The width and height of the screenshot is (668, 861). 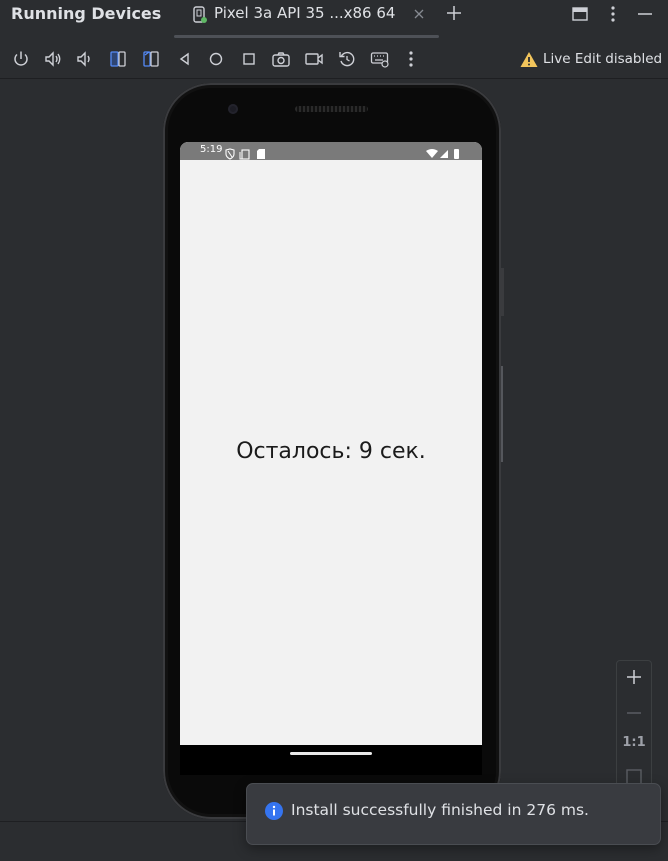 I want to click on warning-icon, so click(x=529, y=61).